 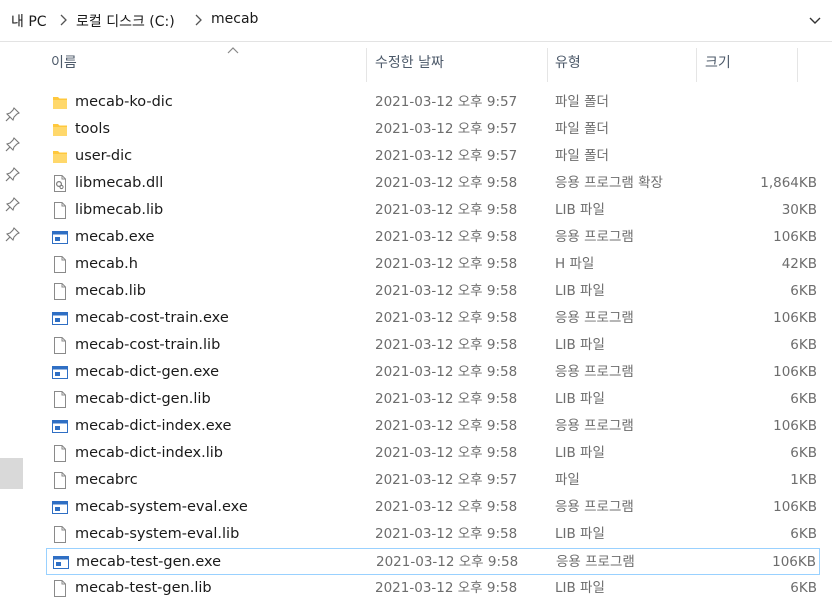 What do you see at coordinates (125, 21) in the screenshot?
I see `breadcrumb-local-disk: 로컬 디스크 (C:)` at bounding box center [125, 21].